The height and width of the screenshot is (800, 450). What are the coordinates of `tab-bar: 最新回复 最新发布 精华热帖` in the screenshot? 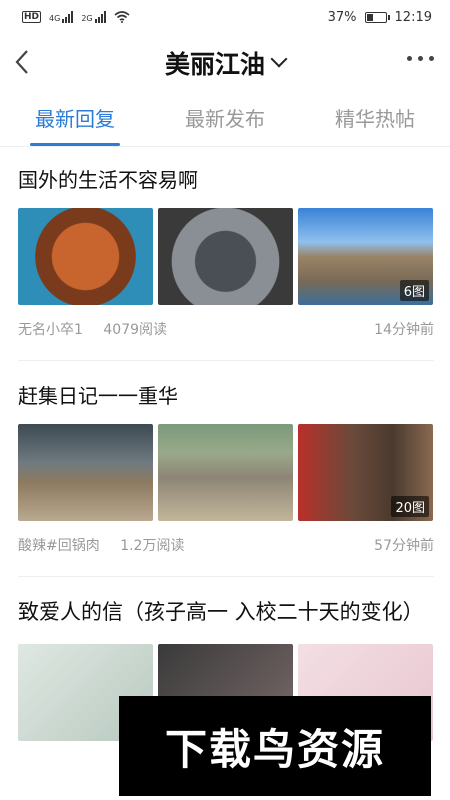 It's located at (225, 119).